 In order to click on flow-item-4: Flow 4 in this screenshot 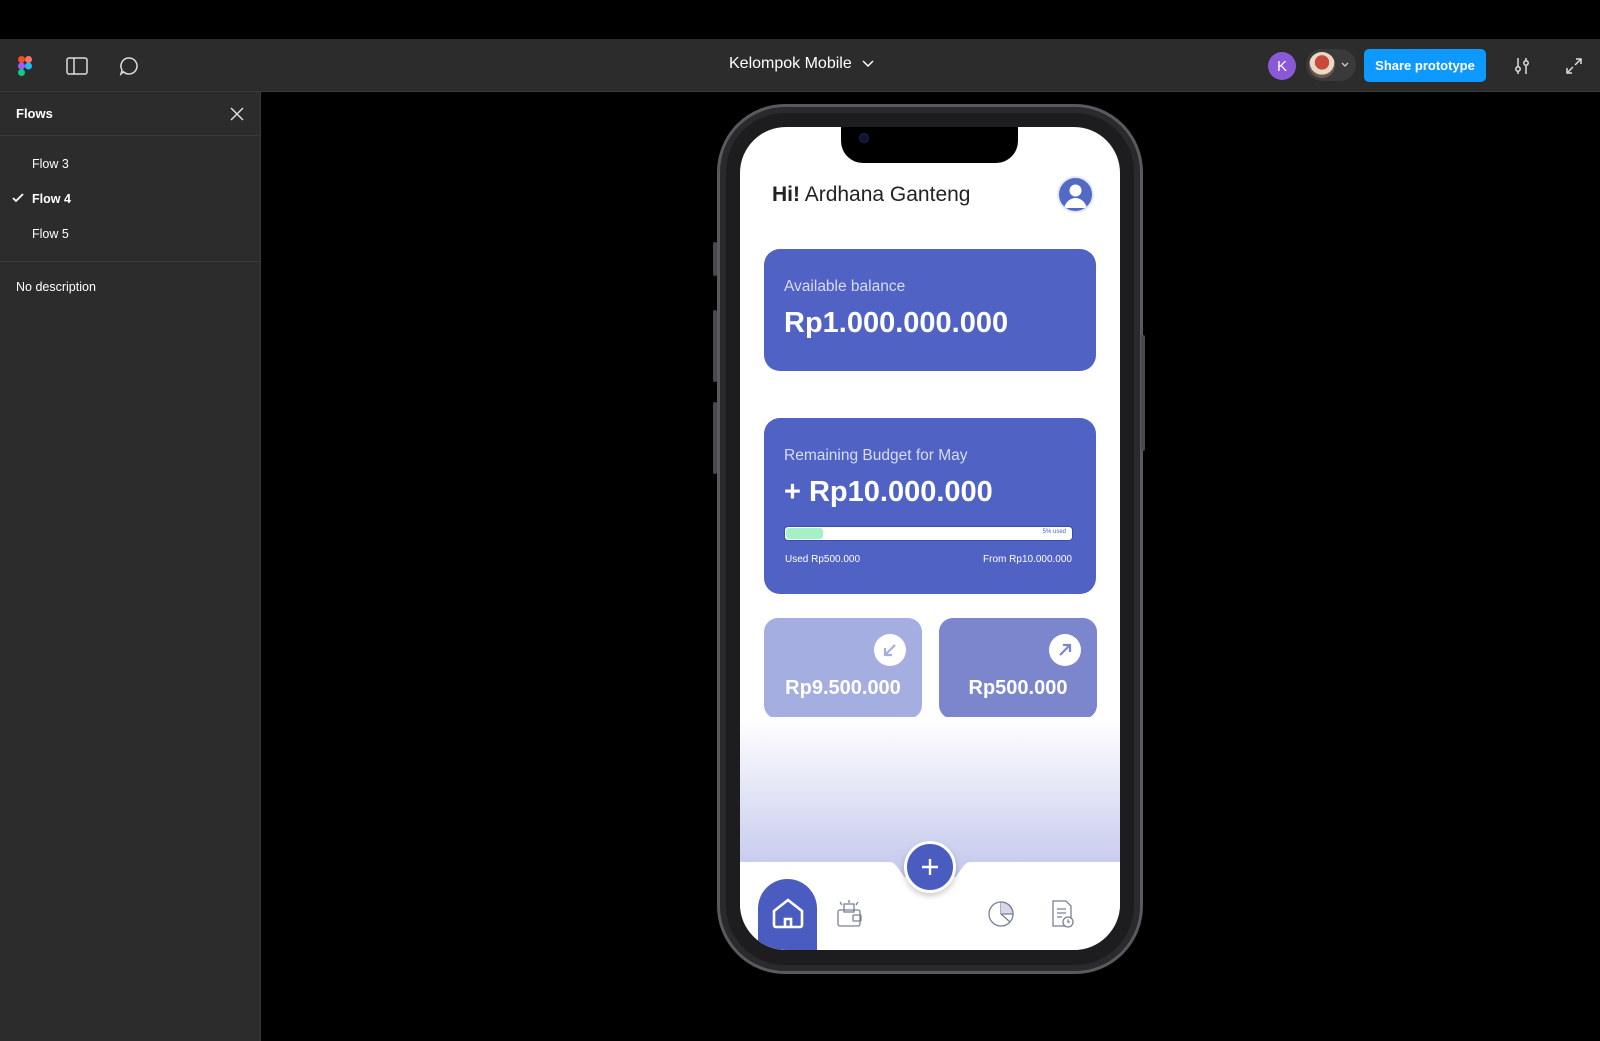, I will do `click(130, 198)`.